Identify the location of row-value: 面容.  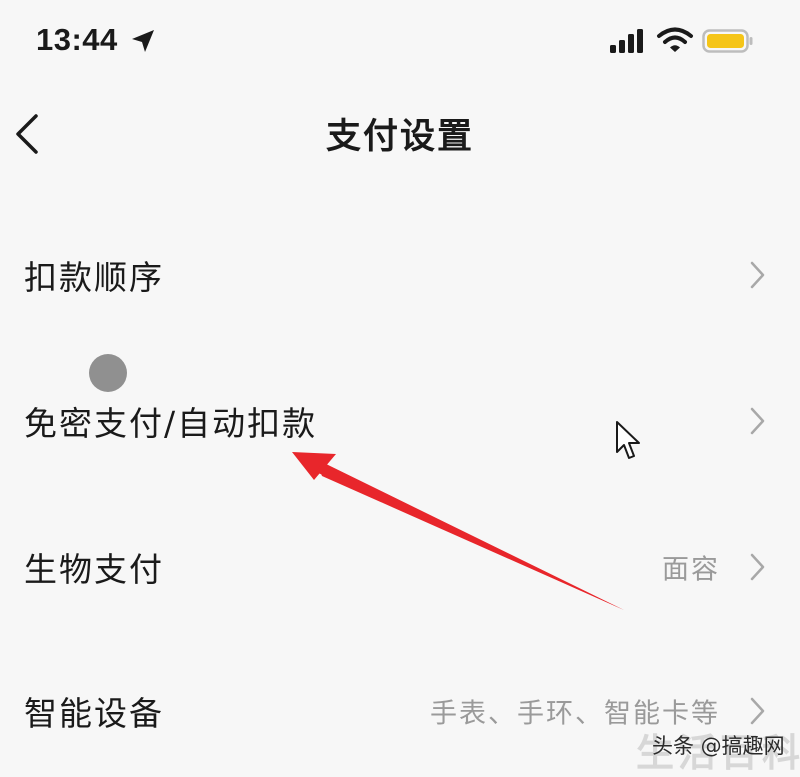
(691, 570).